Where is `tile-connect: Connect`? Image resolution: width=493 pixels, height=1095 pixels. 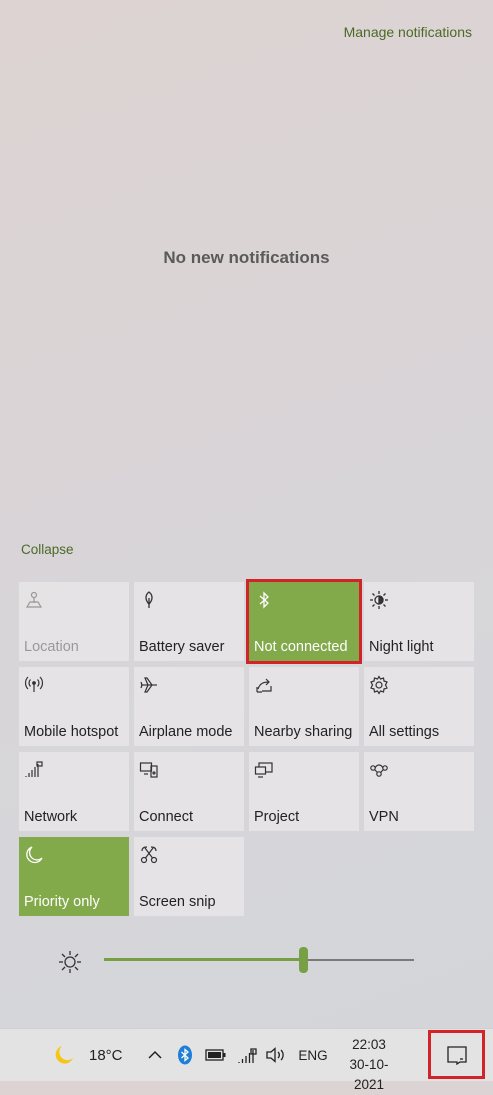
tile-connect: Connect is located at coordinates (189, 791).